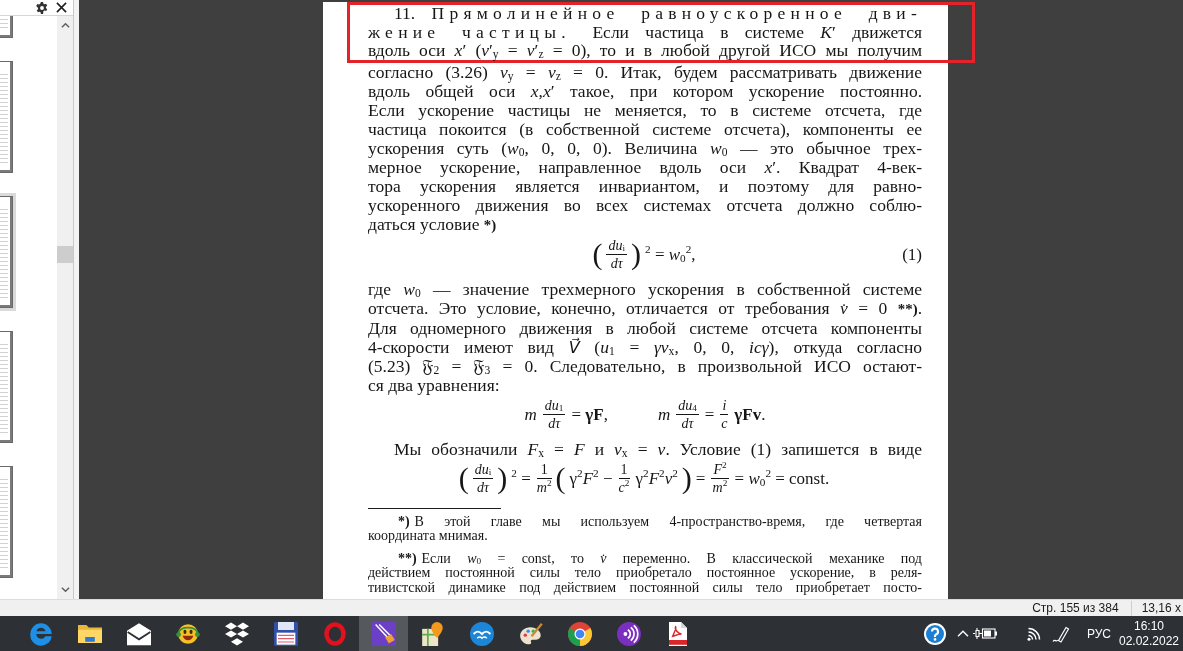 The height and width of the screenshot is (651, 1183). I want to click on body-paragraph: согласно (3.26) v$_{y}$ = v$_{z}$ = 0. Итак, будем рассматривать движение вдоль общей оси x,x′ такое, при котором ускорение постоянно. Если ускорение частицы не меняется, то в системе отсчета, где частица покоится (в собственной системе отсчета), компоненты ее ускорения суть (w$_{0}$, 0, 0, 0). Величина w$_{0}$ — это обычное трех- мерное ускорение, направленное вдоль оси x′. Квадрат 4-век- тора ускорения является инвариантом, и поэтому для равно- ускоренного движения во всех системах отсчета должно соблю- даться условие *), so click(645, 148).